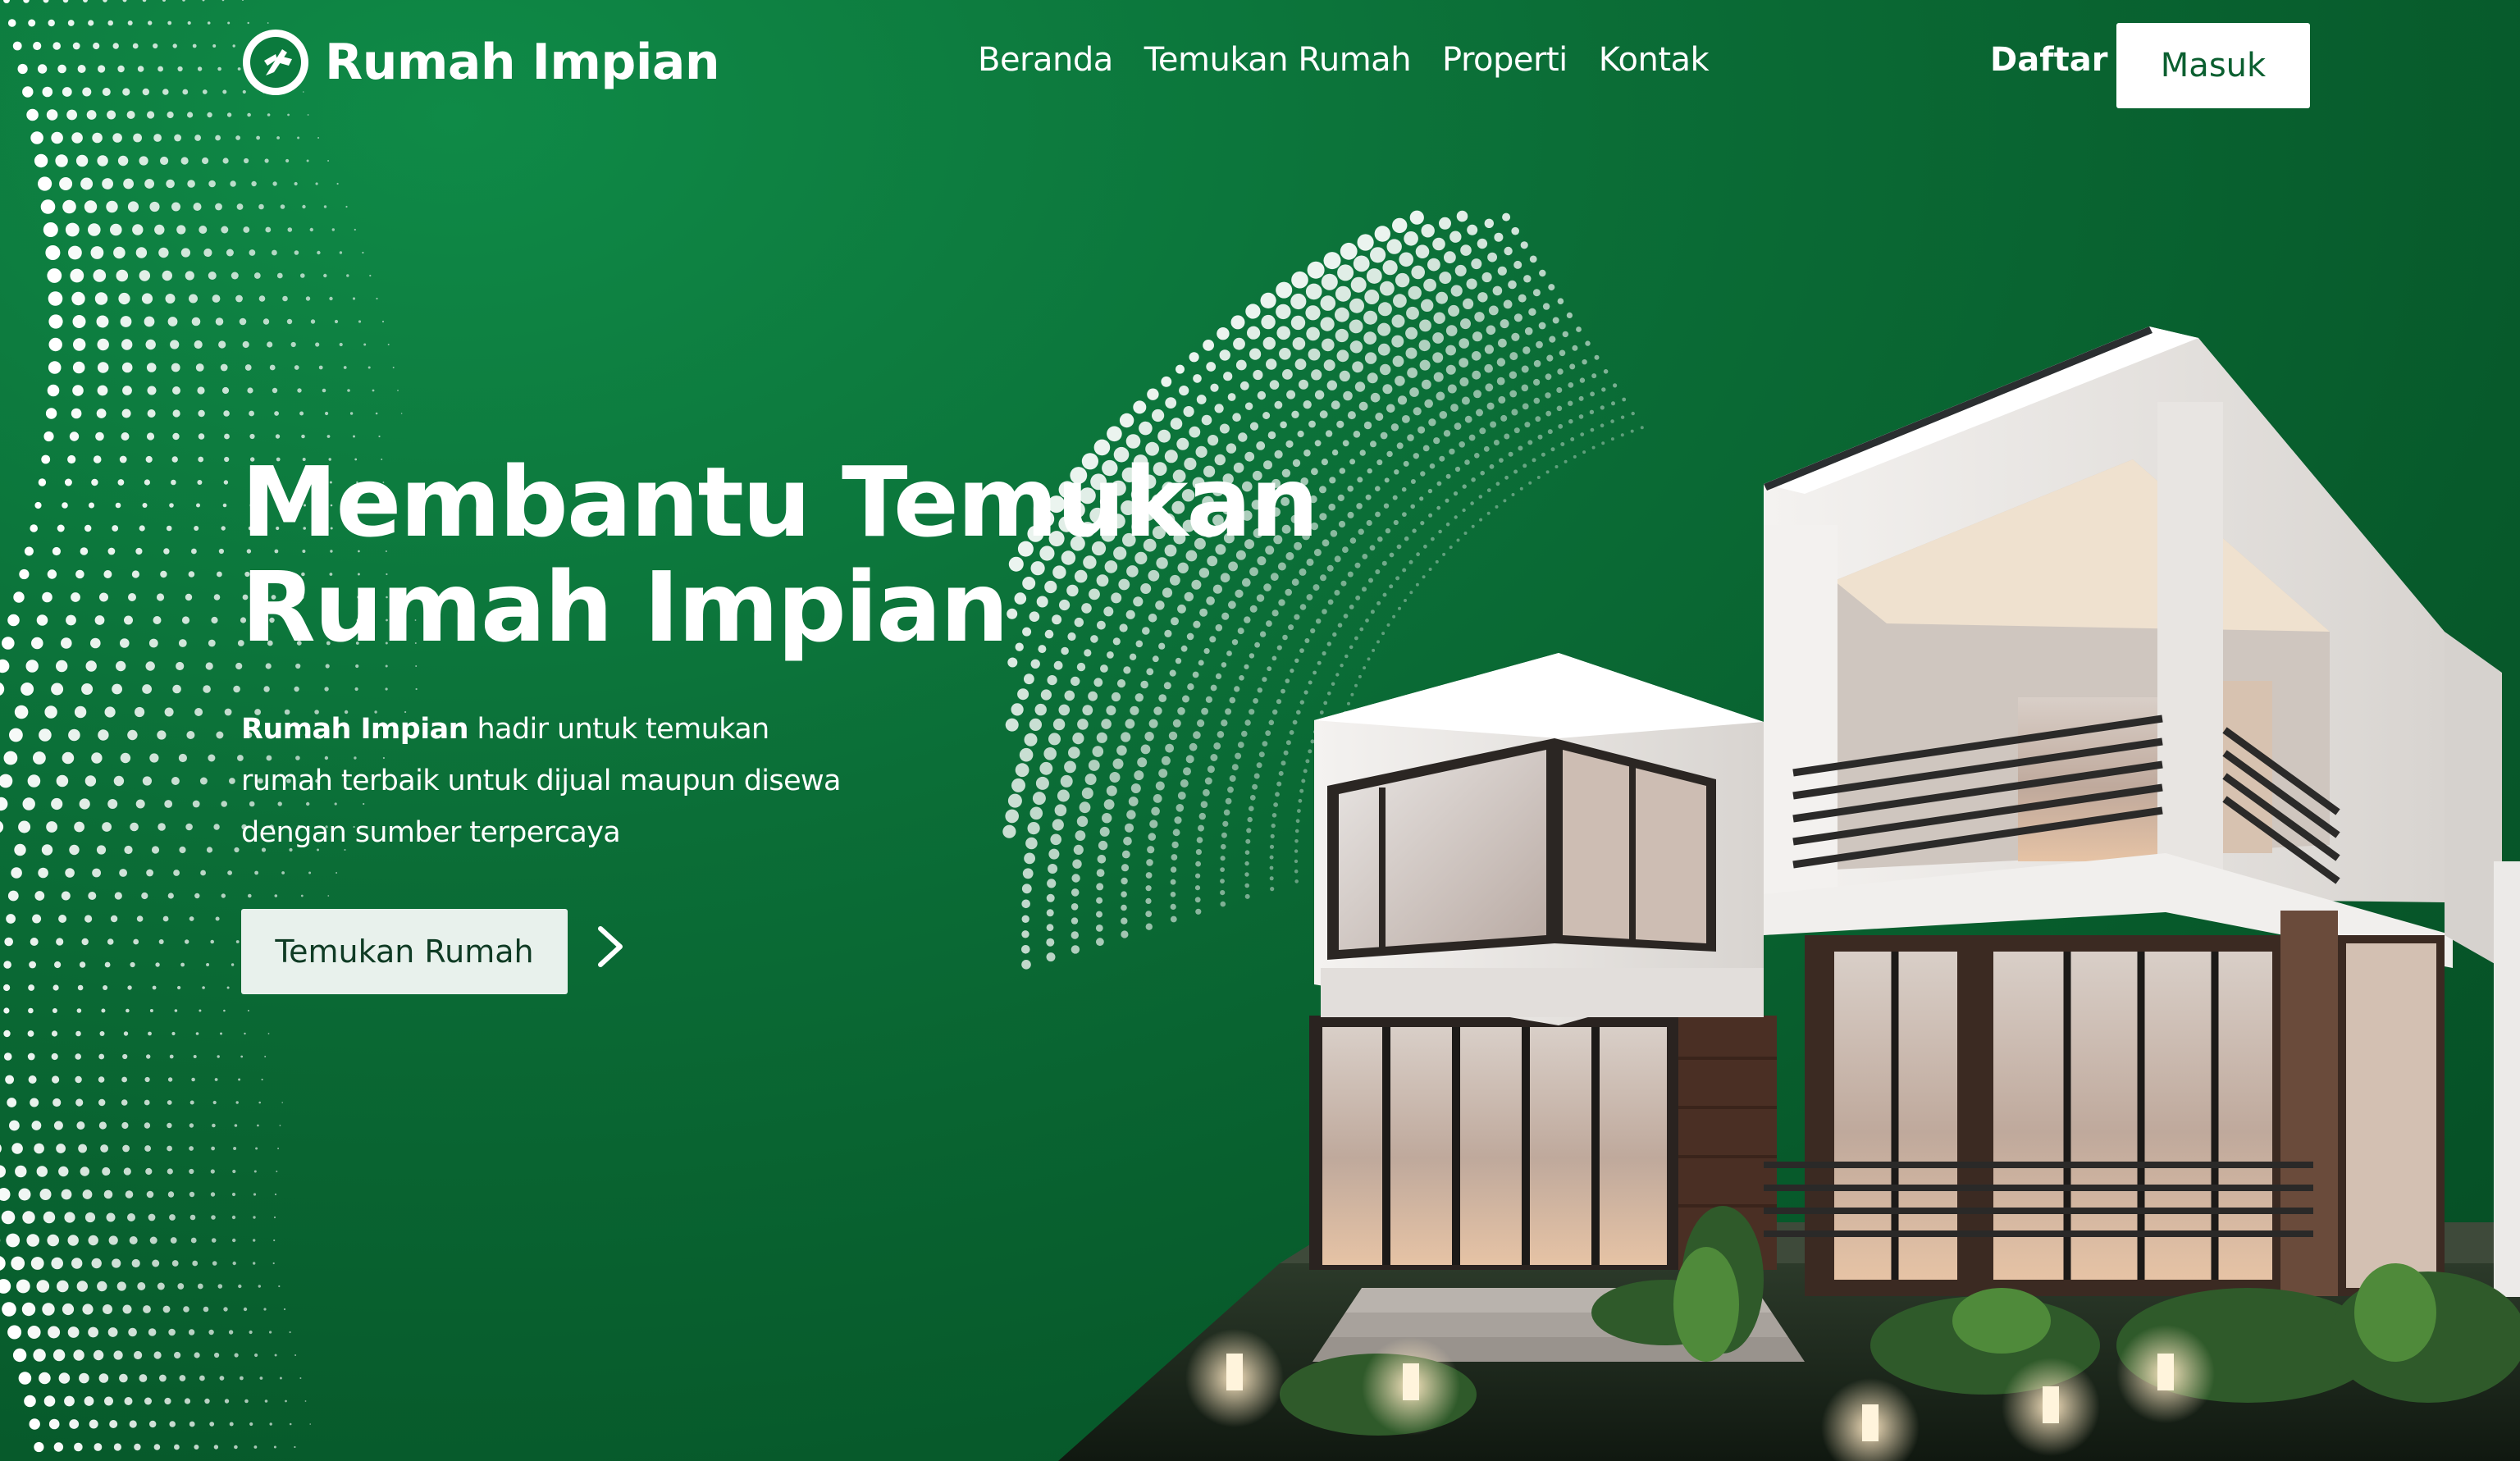  I want to click on main-menu: Beranda Temukan Rumah Properti Kontak, so click(1344, 60).